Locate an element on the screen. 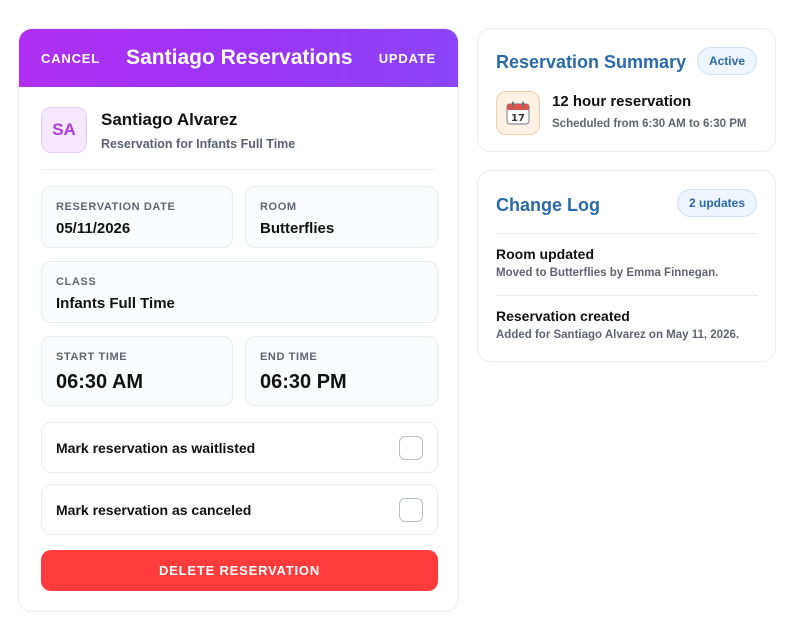 This screenshot has width=797, height=635. start-time-value: 06:30 AM is located at coordinates (100, 382).